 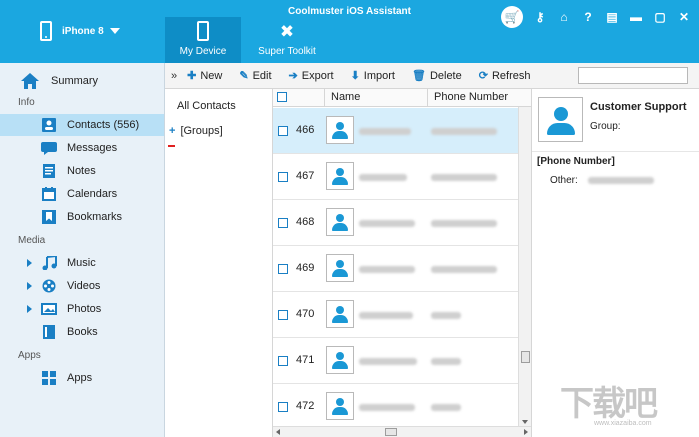 I want to click on table-row: 471, so click(x=402, y=361).